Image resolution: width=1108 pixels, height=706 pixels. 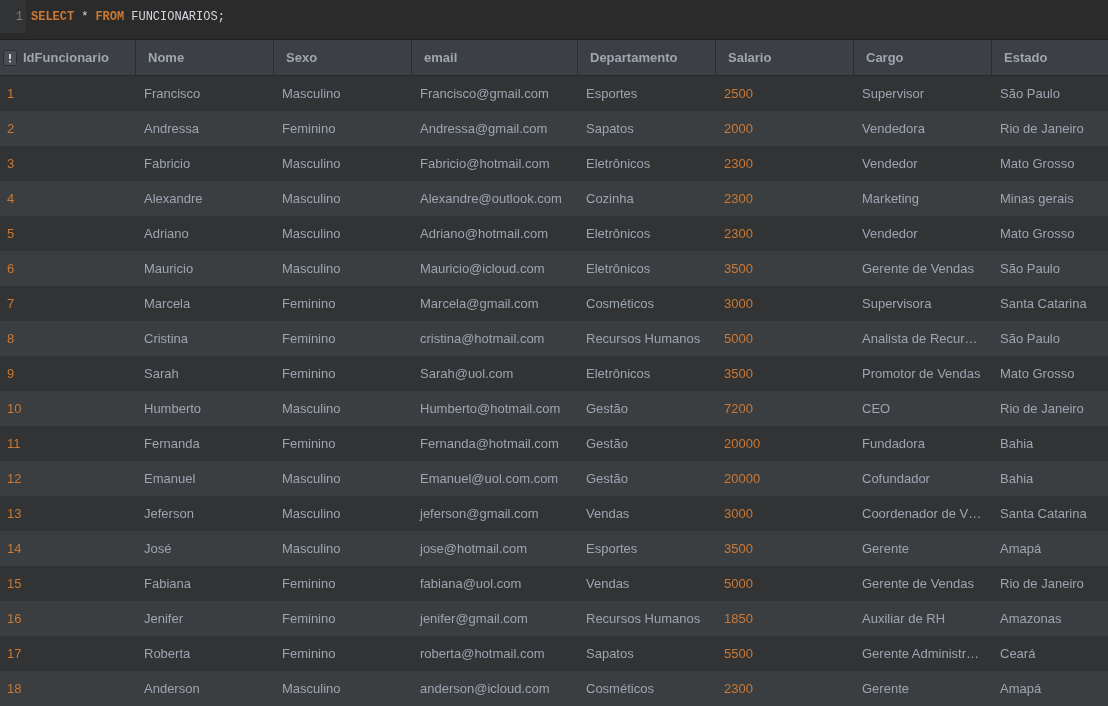 I want to click on table-cell-text: Eletrônicos, so click(x=618, y=373).